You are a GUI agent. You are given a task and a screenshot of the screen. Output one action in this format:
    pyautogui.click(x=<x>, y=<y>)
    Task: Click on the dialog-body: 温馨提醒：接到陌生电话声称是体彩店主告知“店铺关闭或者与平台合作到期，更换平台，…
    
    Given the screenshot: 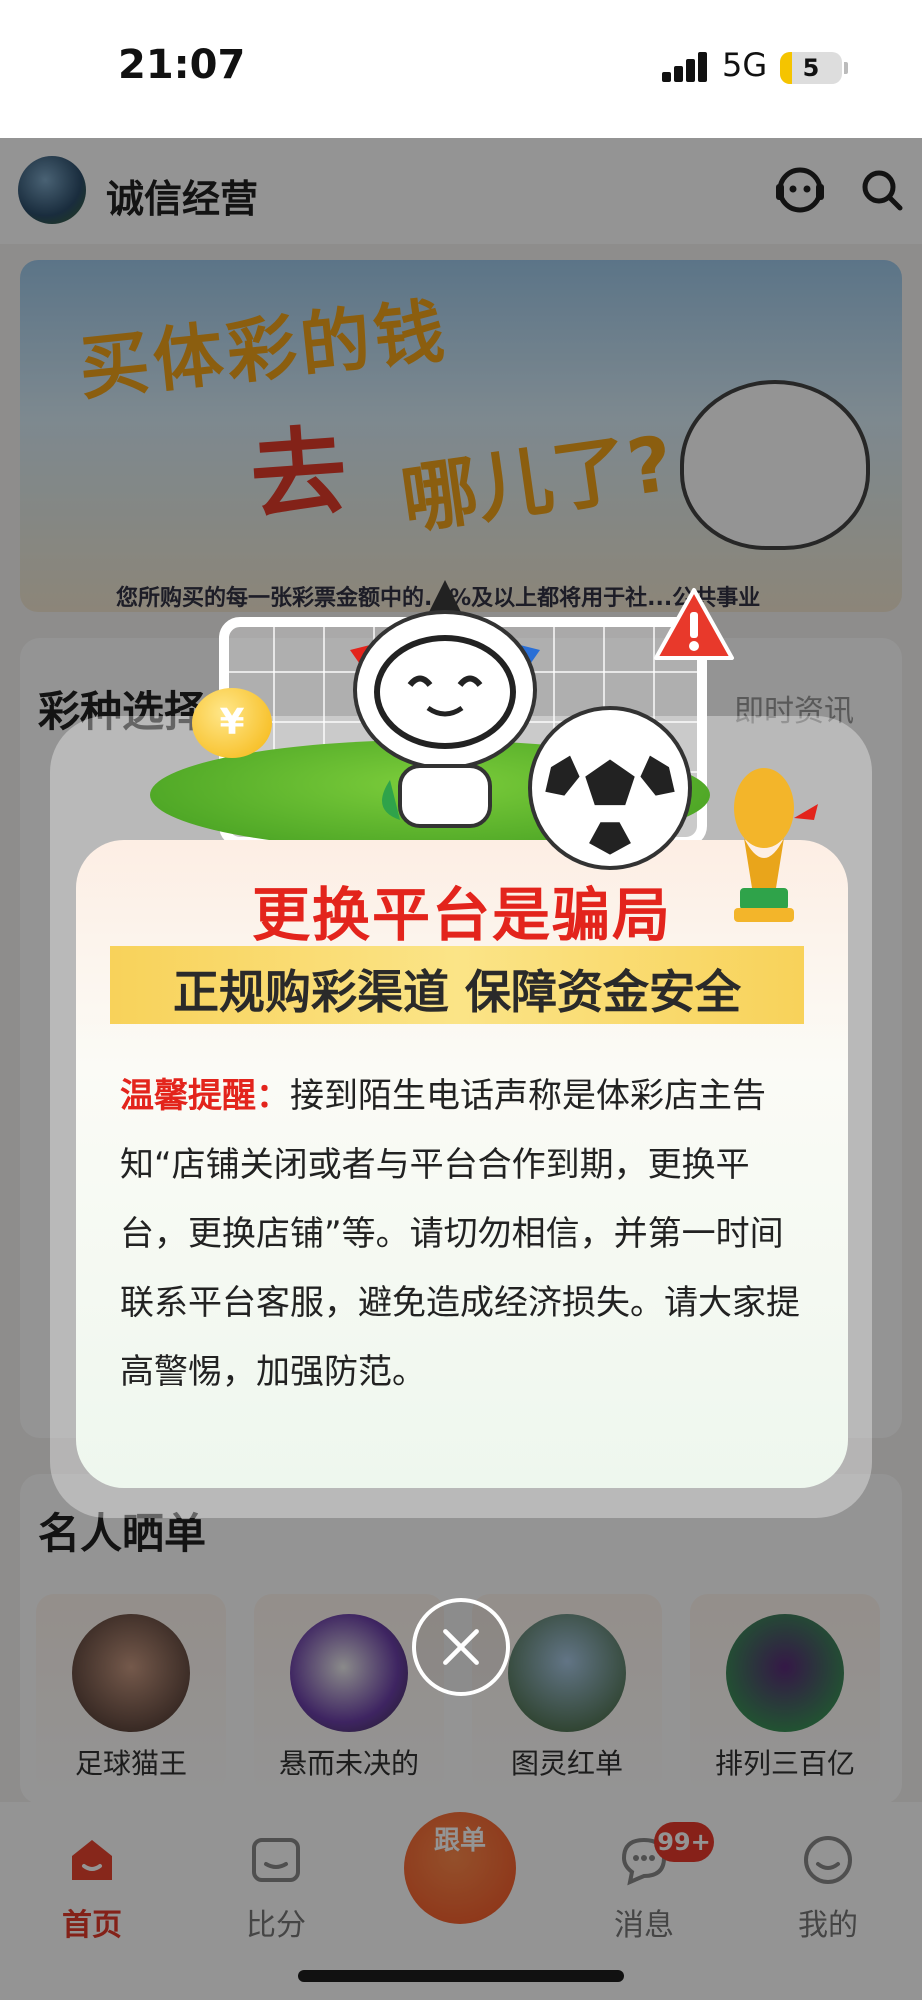 What is the action you would take?
    pyautogui.click(x=465, y=1234)
    